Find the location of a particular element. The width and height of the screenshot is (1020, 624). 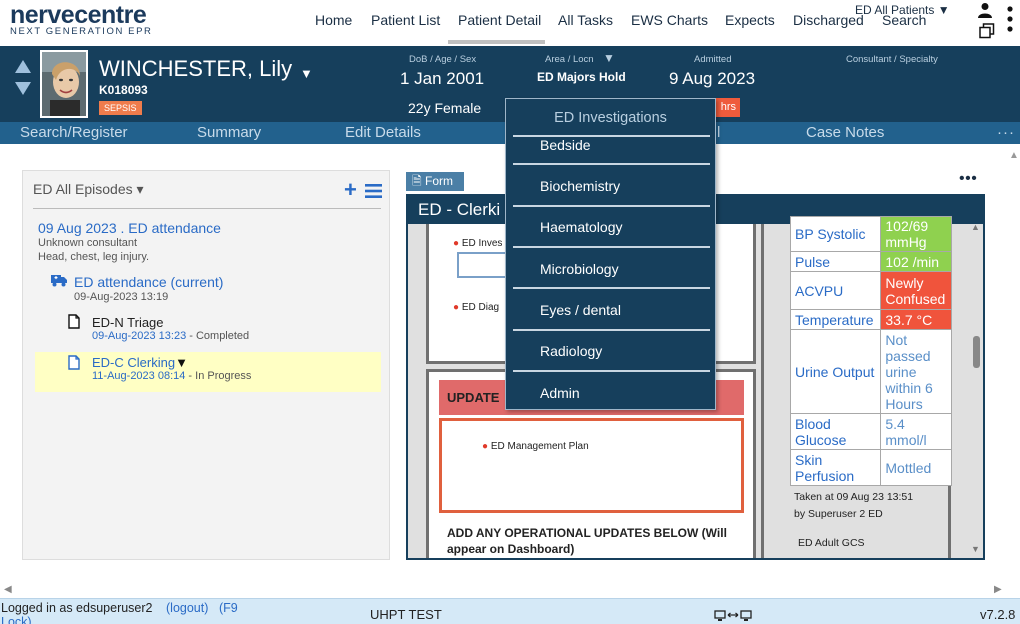

form-scroll-down-icon: ▼ is located at coordinates (975, 549).